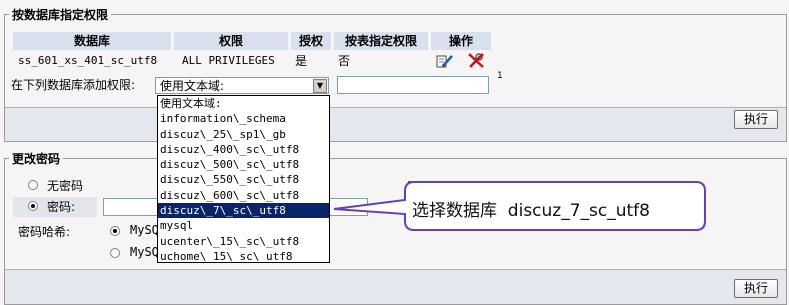 Image resolution: width=789 pixels, height=305 pixels. I want to click on dropdown-option: 使用文本域:, so click(243, 103).